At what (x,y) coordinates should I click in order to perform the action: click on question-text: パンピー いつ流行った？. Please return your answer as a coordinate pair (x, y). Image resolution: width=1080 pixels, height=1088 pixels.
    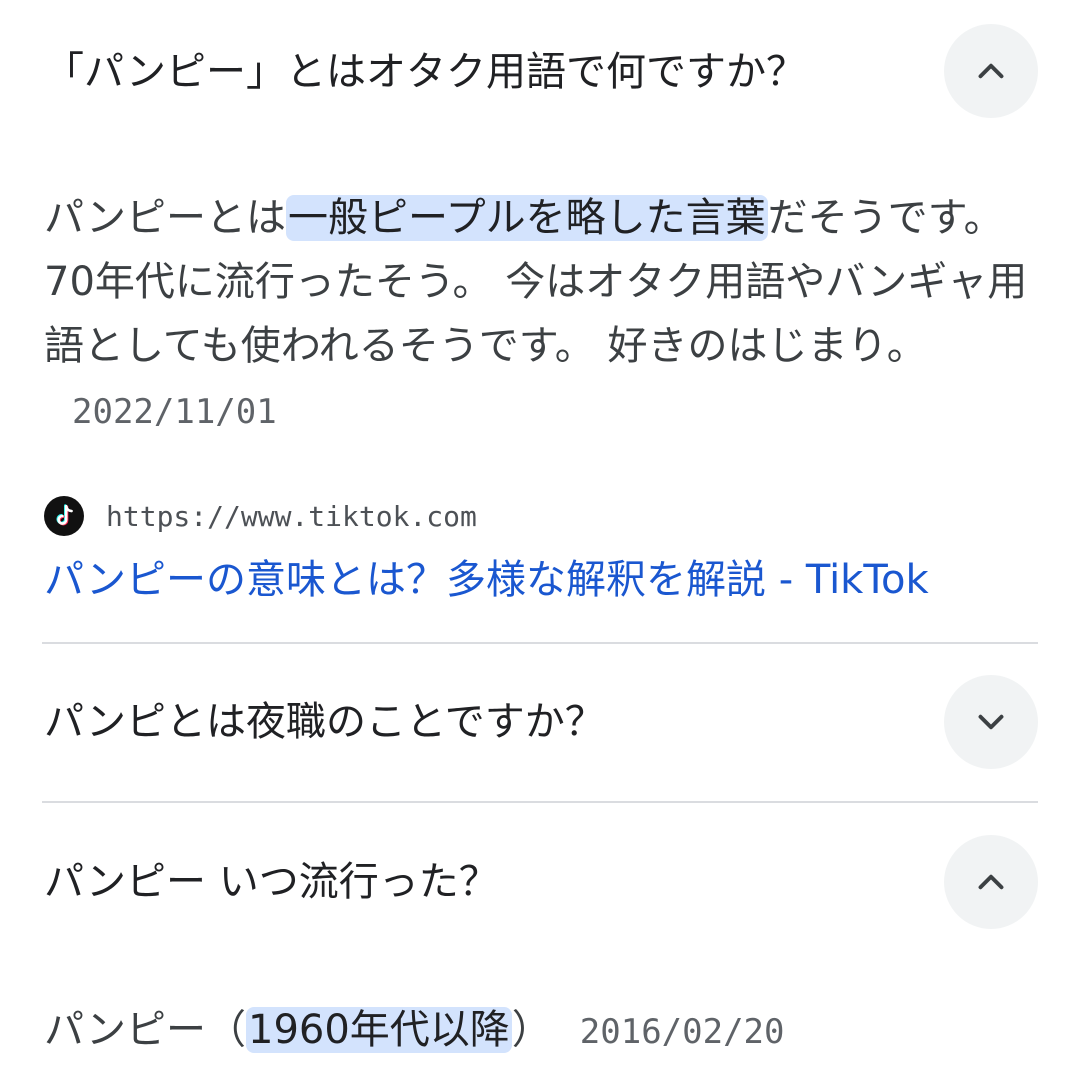
    Looking at the image, I should click on (271, 882).